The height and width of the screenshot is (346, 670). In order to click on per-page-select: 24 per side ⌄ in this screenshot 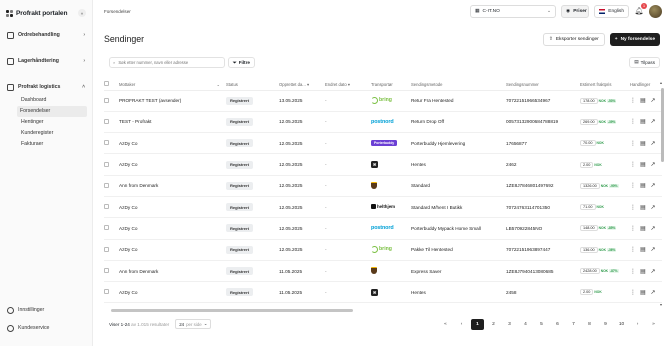, I will do `click(193, 324)`.